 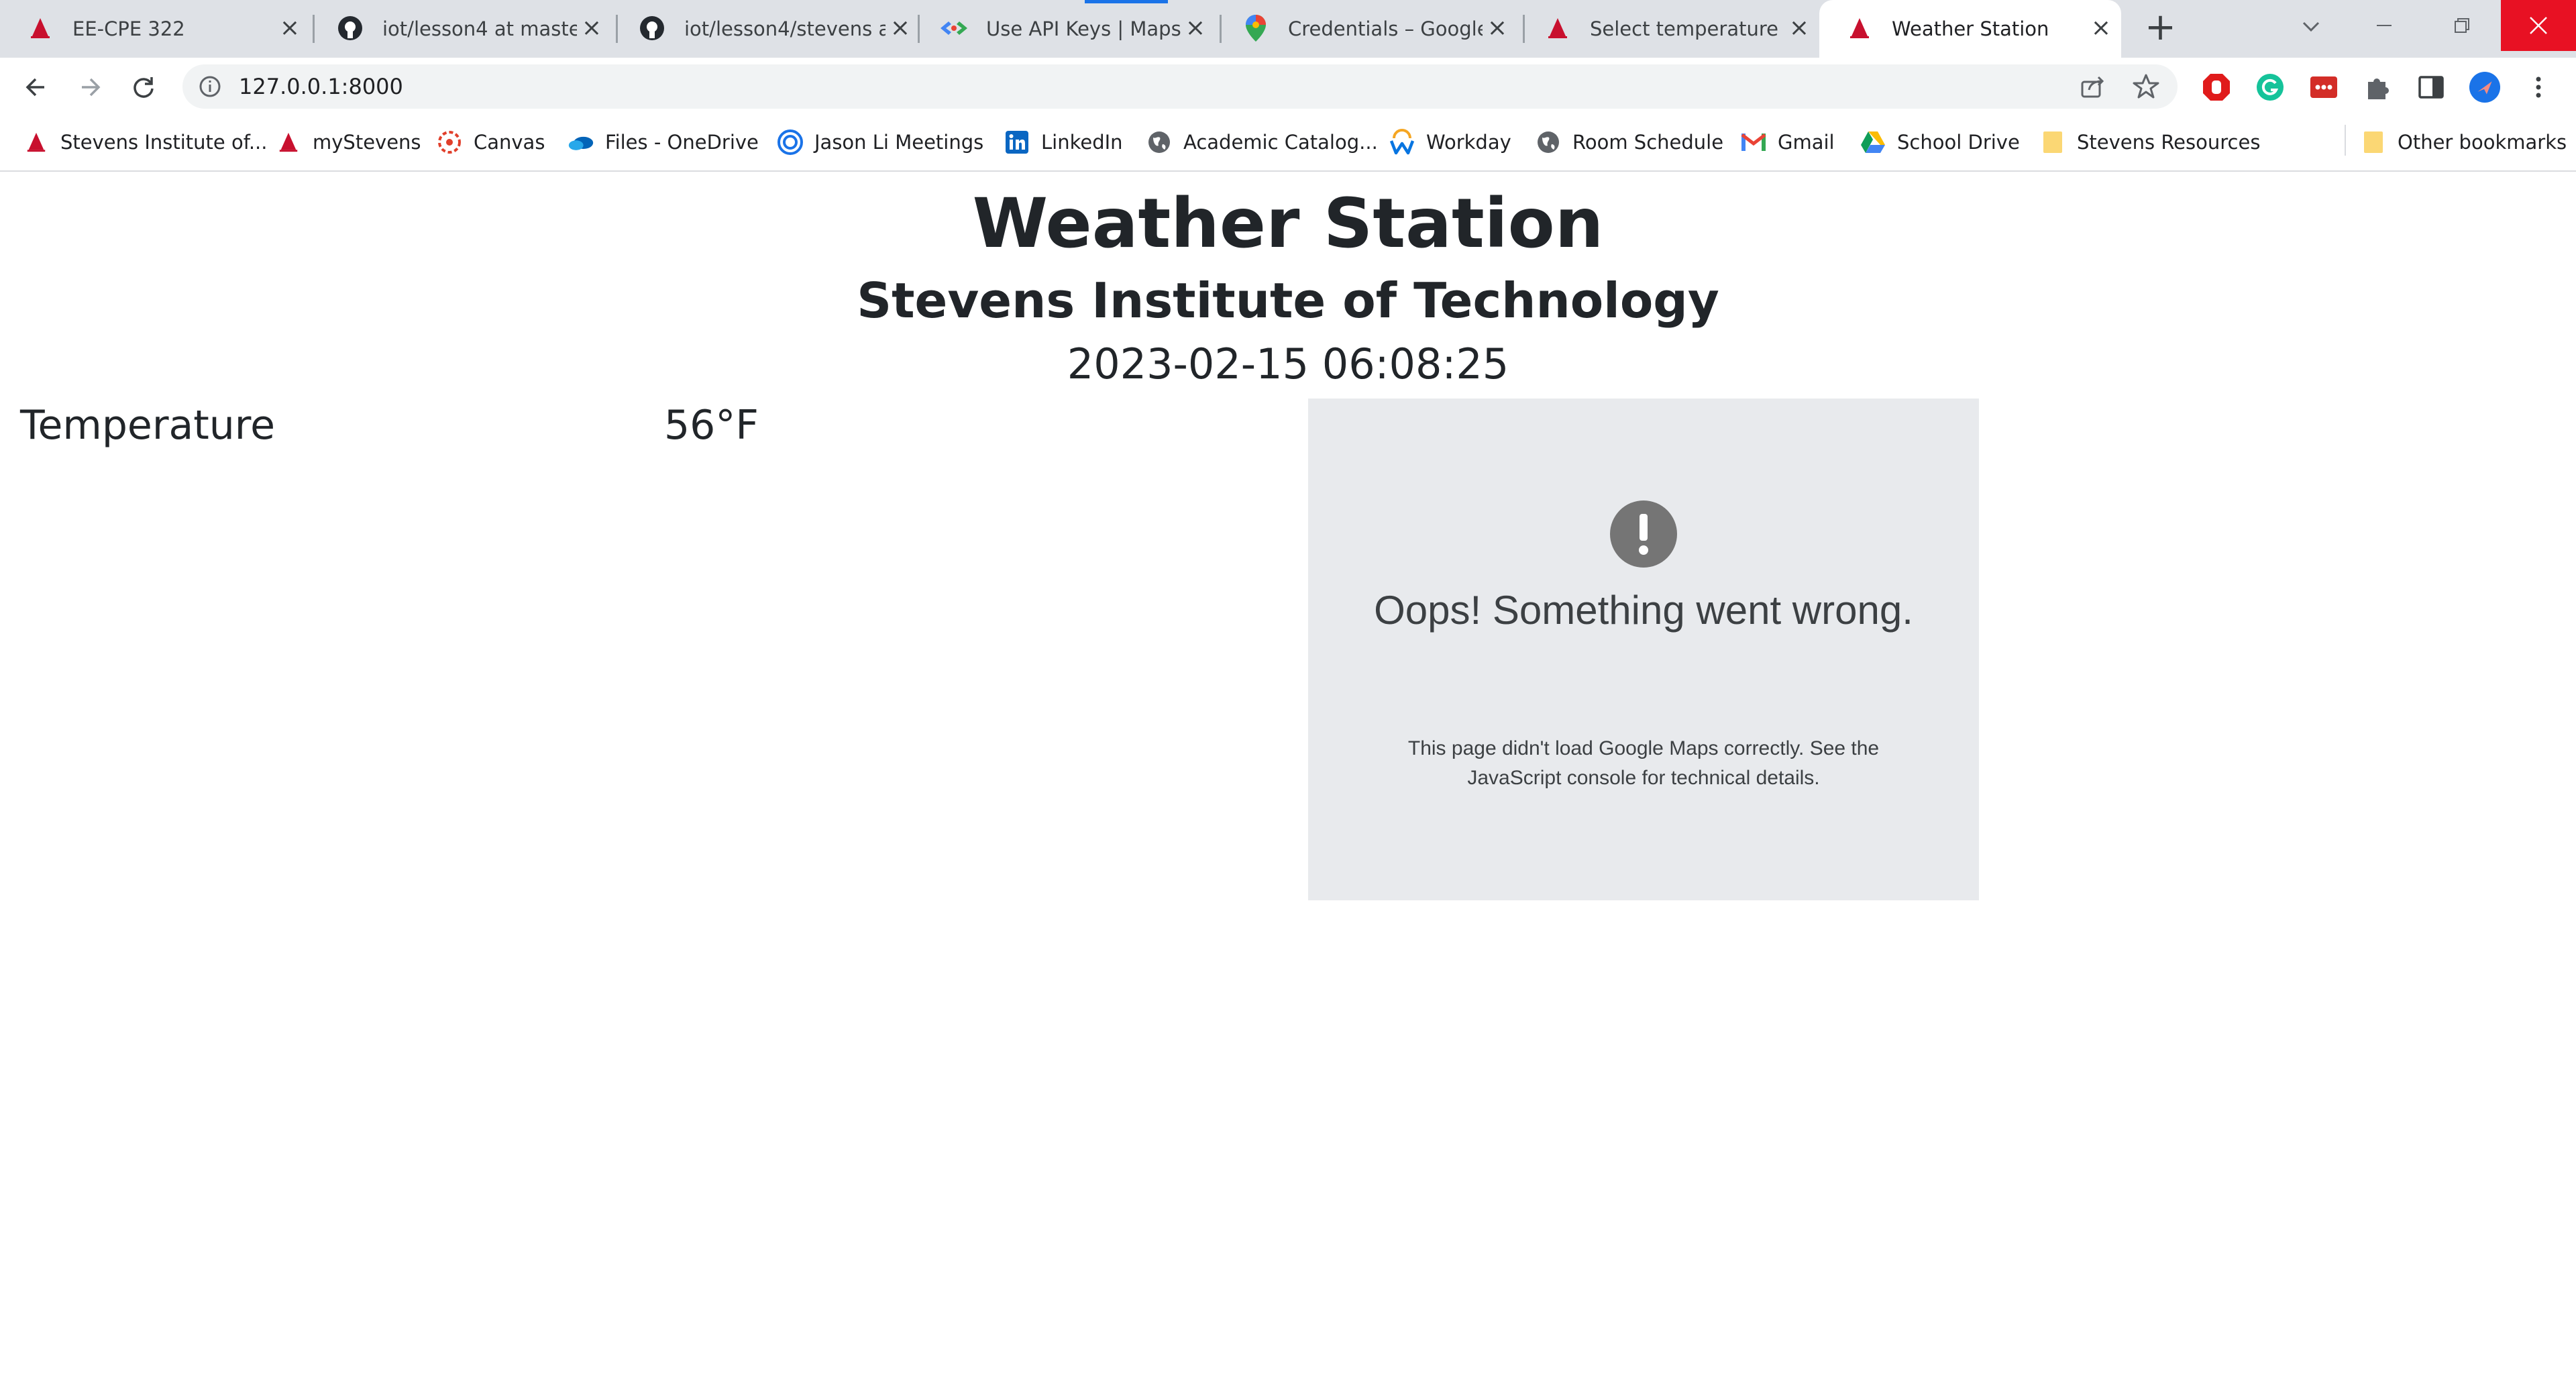 I want to click on page-subtitle: Stevens Institute of Technology, so click(x=1288, y=300).